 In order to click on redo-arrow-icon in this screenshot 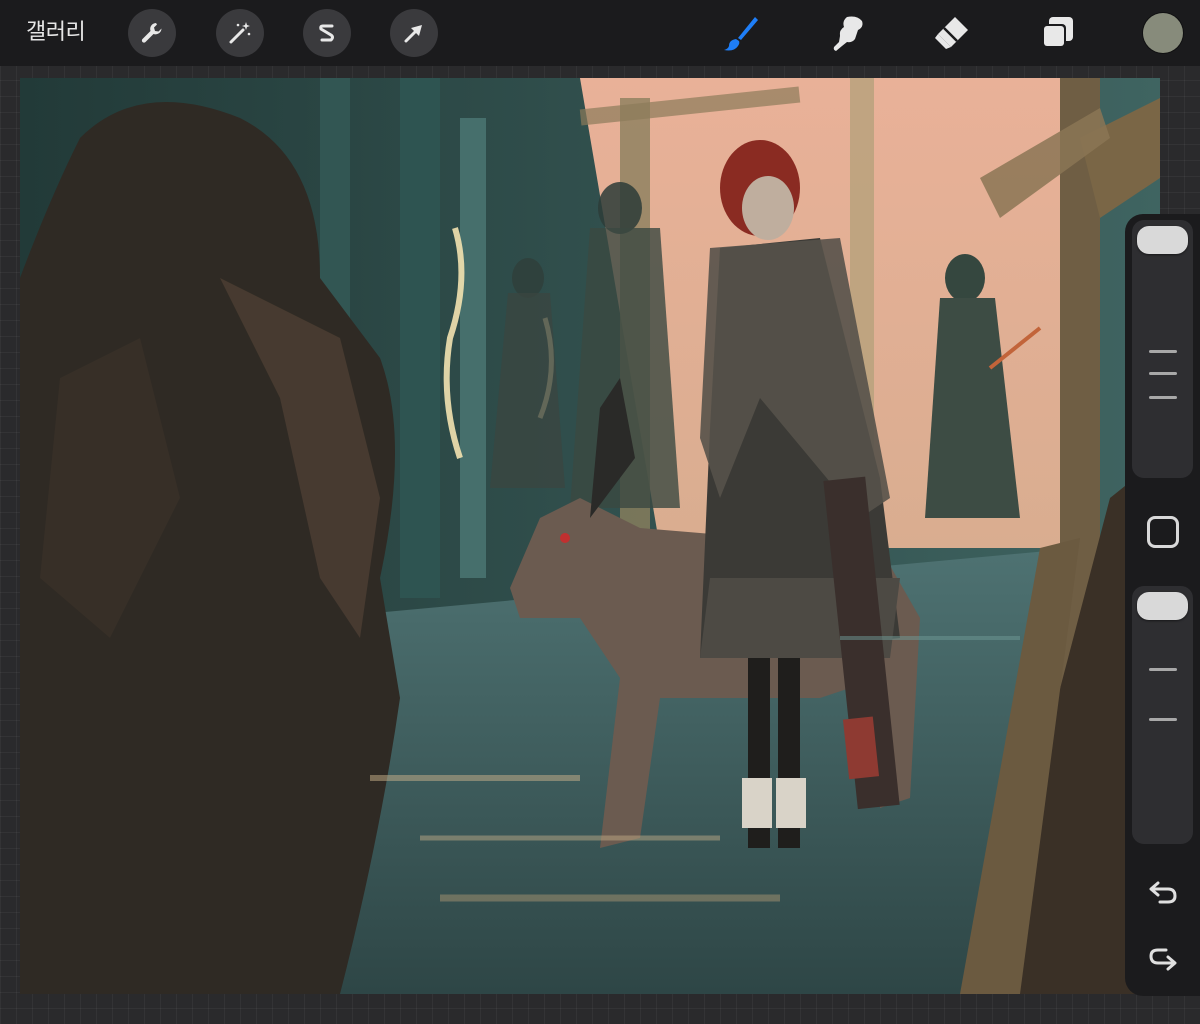, I will do `click(1163, 959)`.